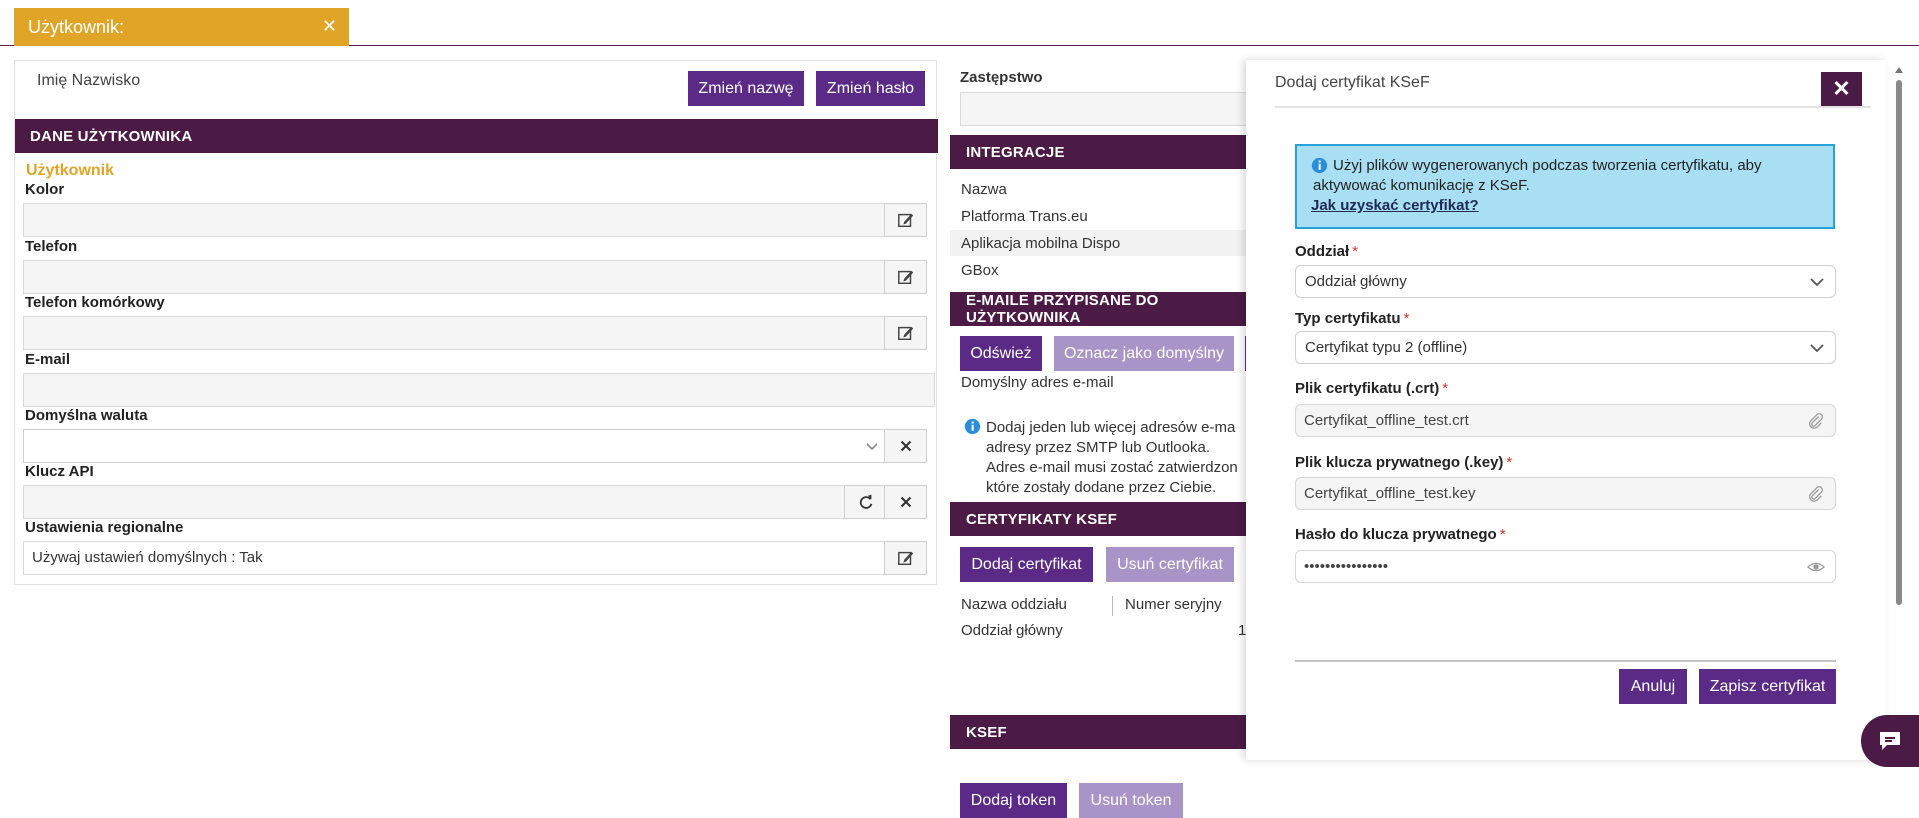 The image size is (1919, 818). I want to click on mobile-field, so click(457, 333).